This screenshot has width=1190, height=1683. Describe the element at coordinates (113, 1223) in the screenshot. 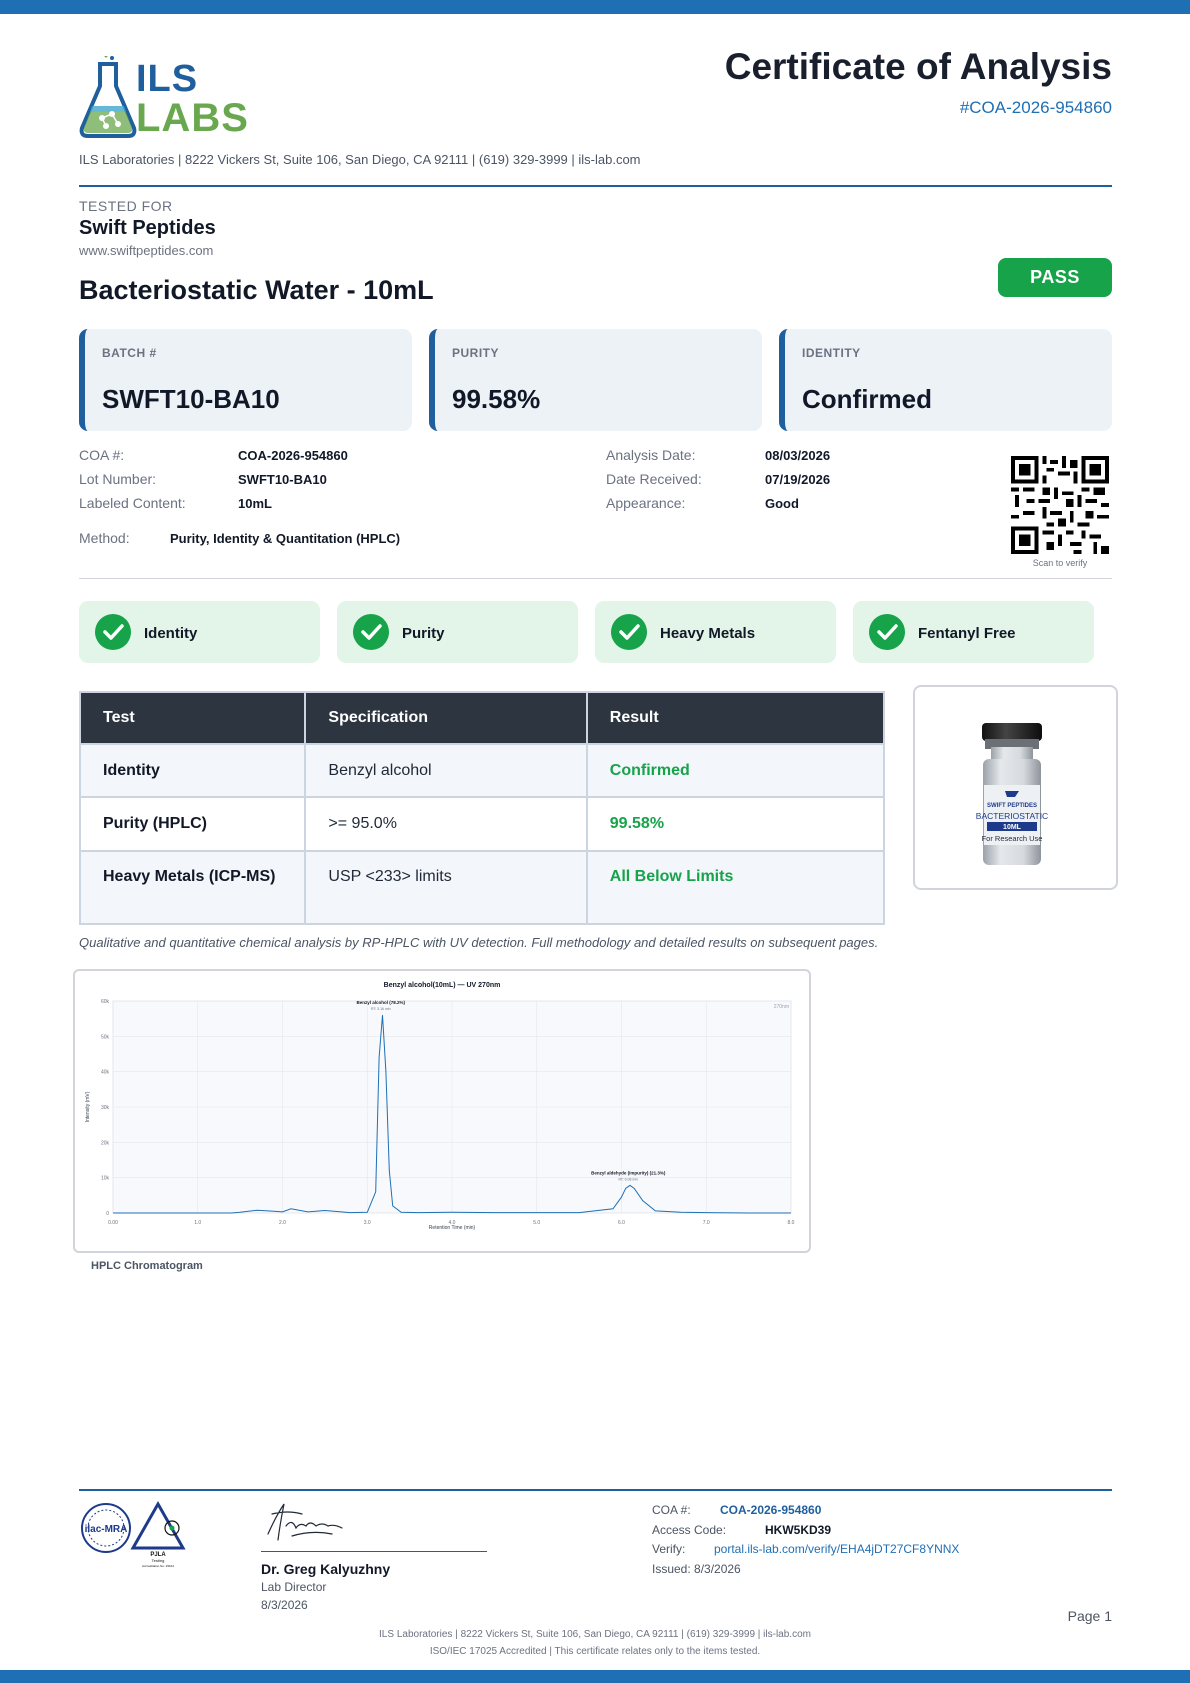

I see `x-tick-label: 0.00` at that location.